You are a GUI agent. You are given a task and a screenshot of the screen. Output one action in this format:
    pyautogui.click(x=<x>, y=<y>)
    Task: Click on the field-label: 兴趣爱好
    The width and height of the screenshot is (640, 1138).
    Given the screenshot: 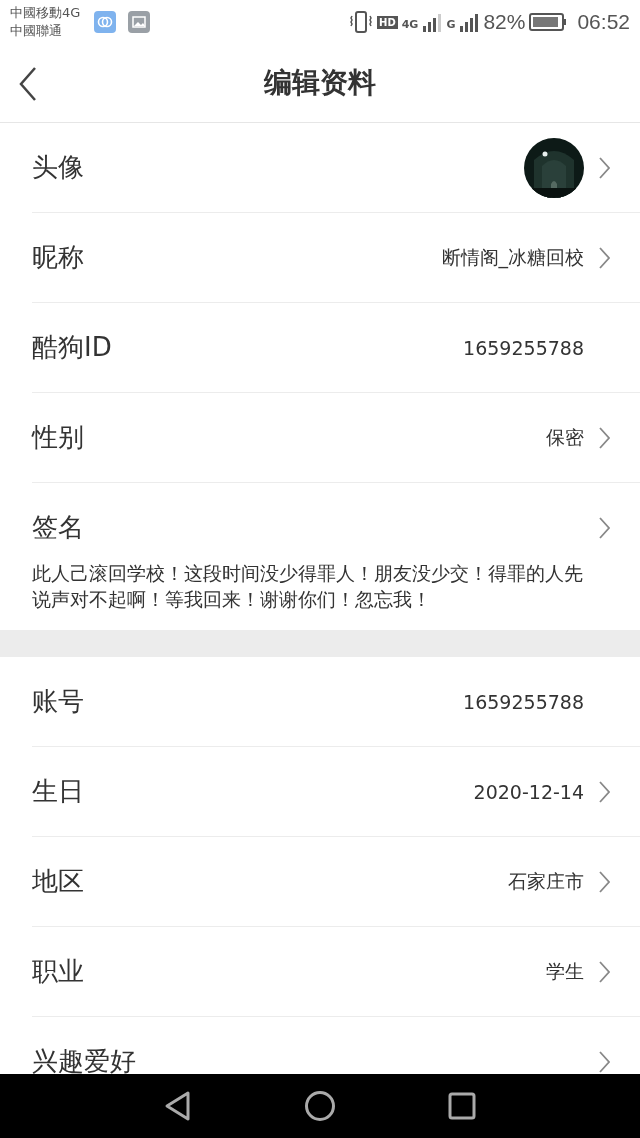 What is the action you would take?
    pyautogui.click(x=84, y=1061)
    